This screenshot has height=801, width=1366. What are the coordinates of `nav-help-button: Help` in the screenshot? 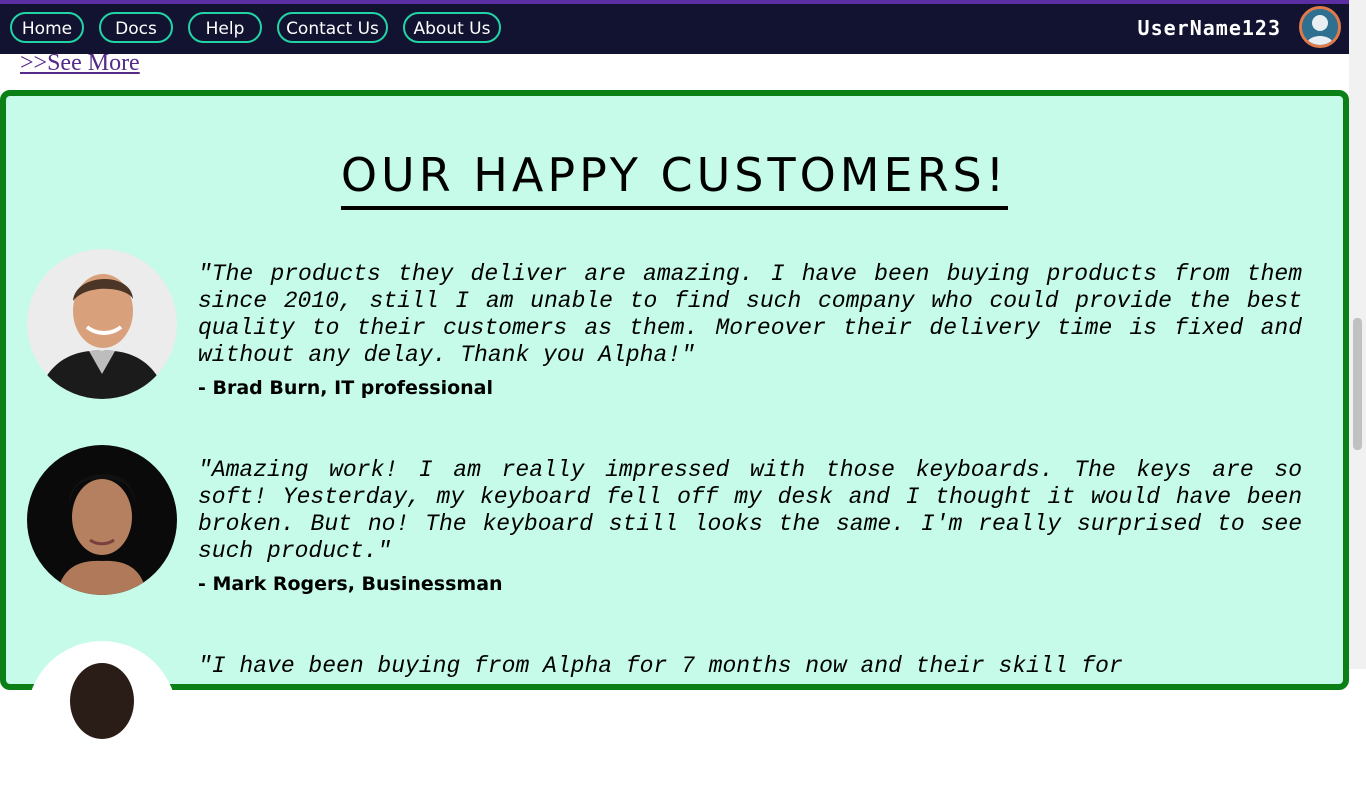 It's located at (225, 27).